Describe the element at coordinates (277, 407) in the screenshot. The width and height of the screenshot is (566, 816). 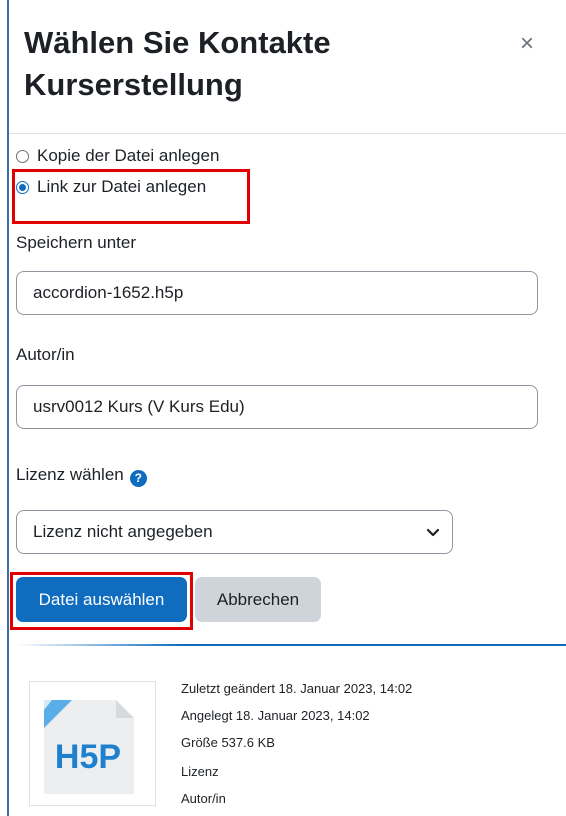
I see `author-input: usrv0012 Kurs (V Kurs Edu)` at that location.